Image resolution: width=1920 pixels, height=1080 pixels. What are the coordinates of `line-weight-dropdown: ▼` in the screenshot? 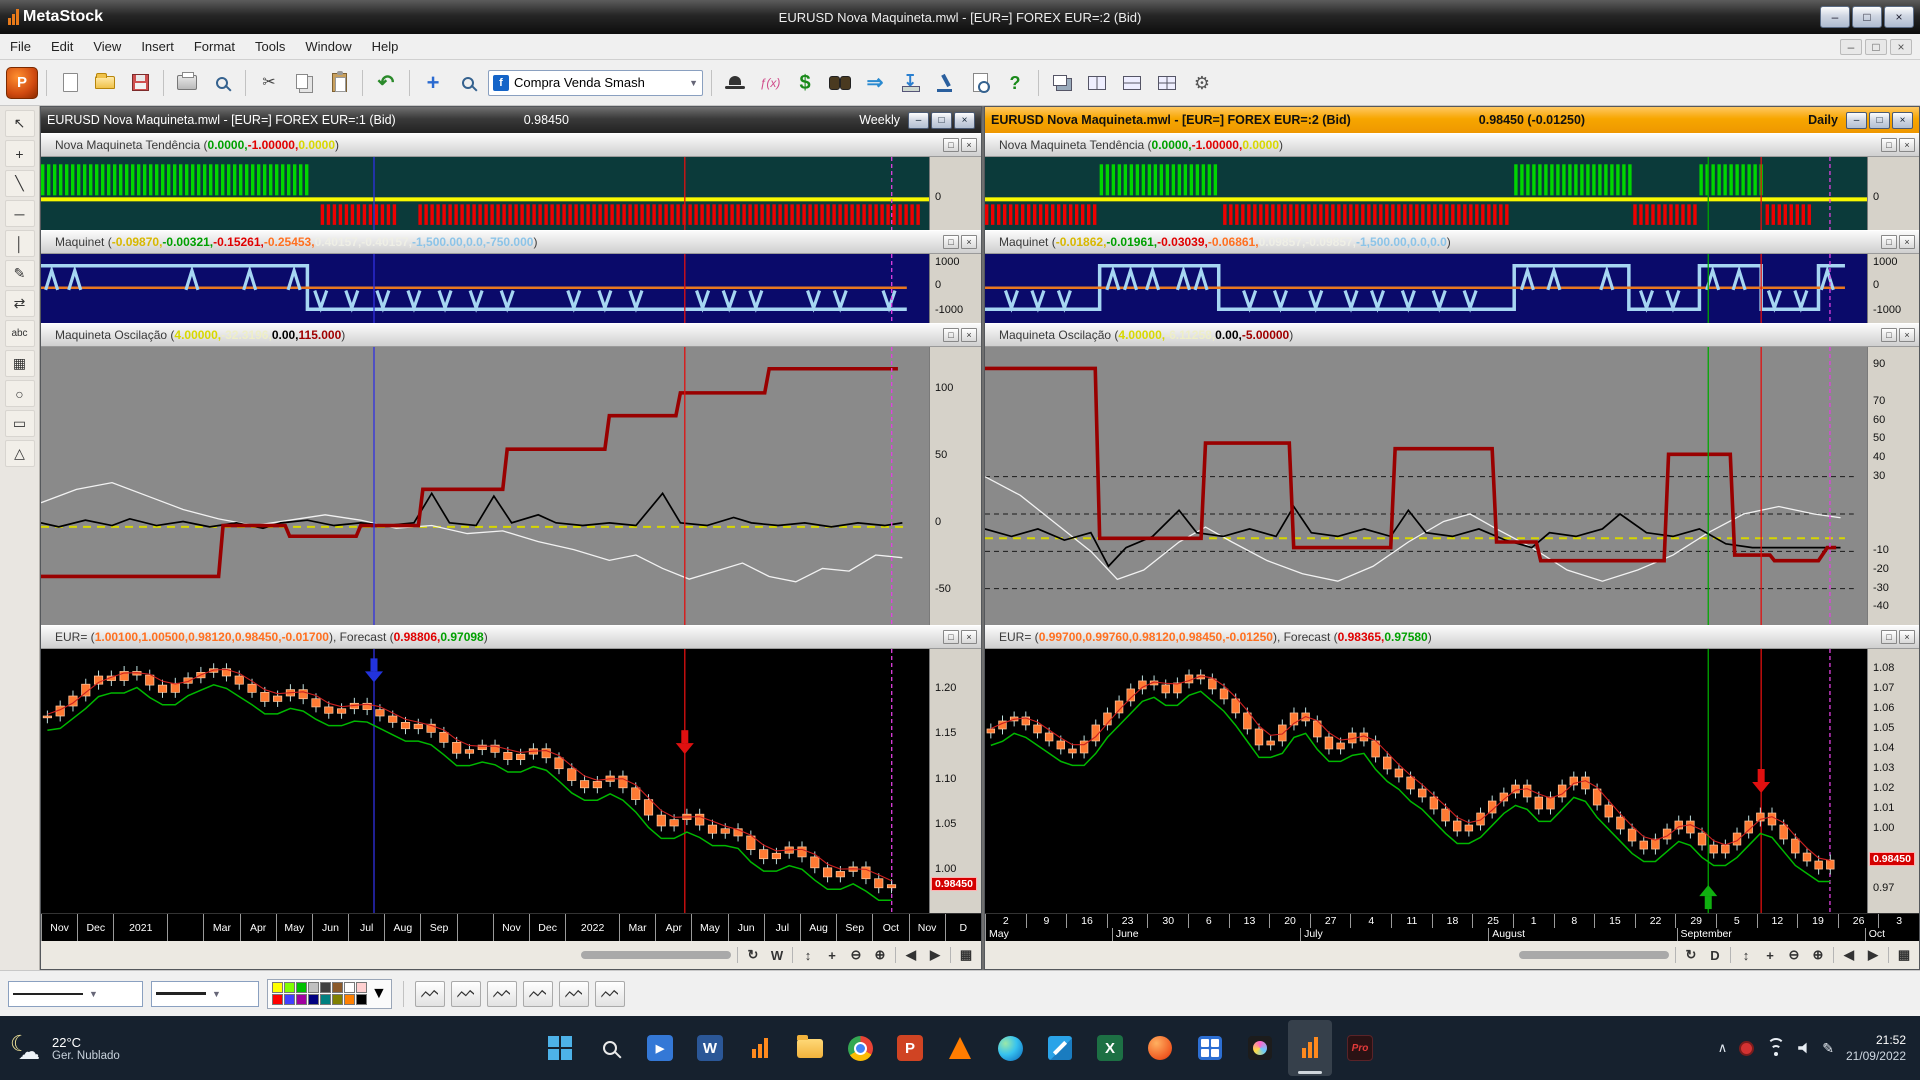 It's located at (205, 993).